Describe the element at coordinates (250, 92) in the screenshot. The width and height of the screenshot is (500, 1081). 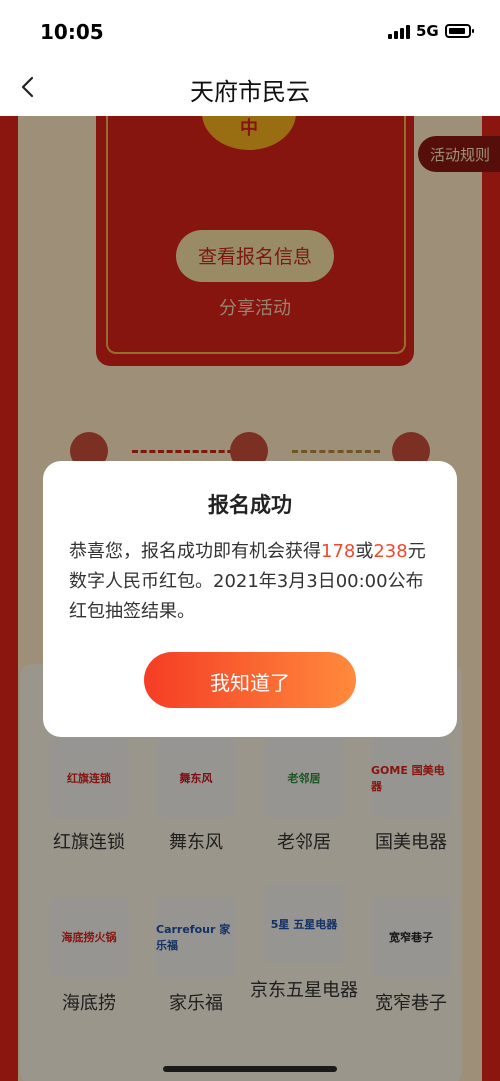
I see `page-title: 天府市民云` at that location.